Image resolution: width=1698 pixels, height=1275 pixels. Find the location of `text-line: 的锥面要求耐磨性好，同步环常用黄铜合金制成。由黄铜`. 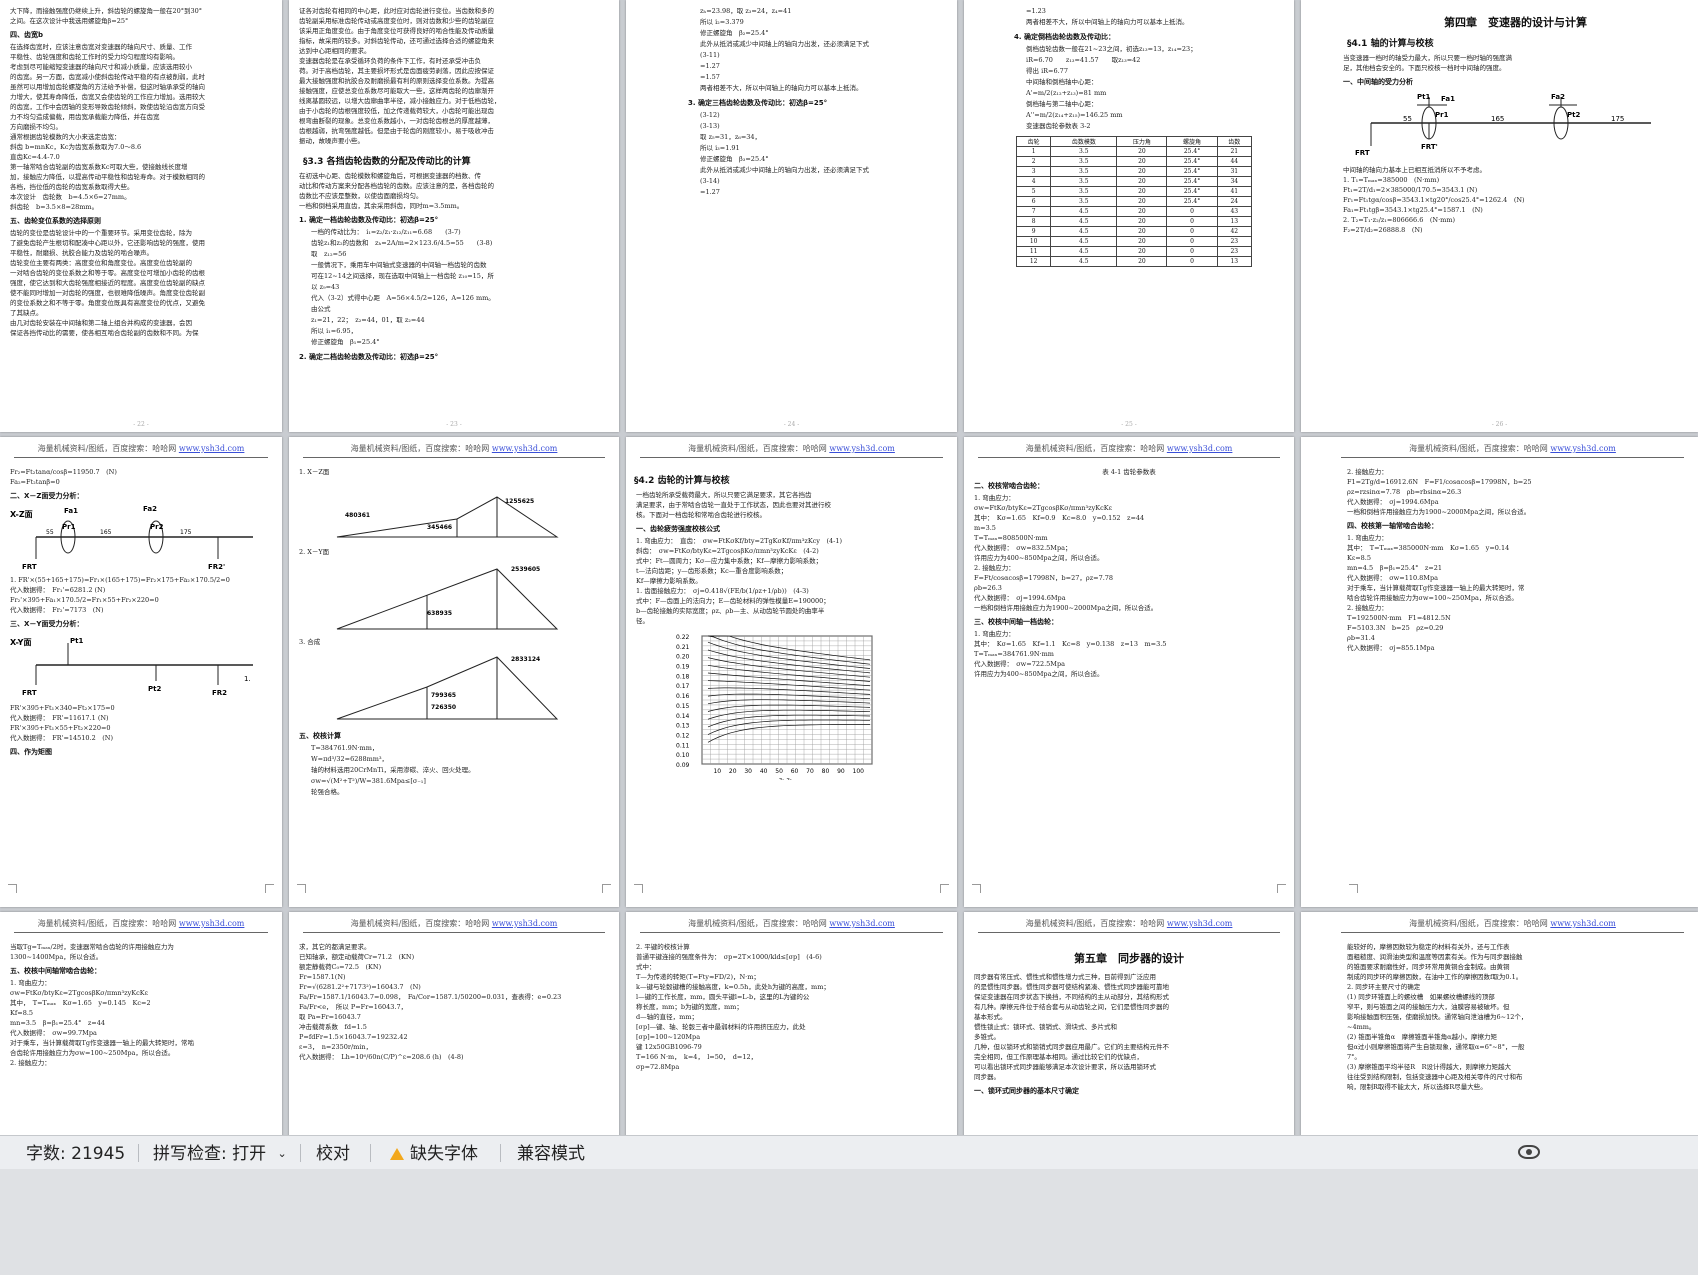

text-line: 的锥面要求耐磨性好，同步环常用黄铜合金制成。由黄铜 is located at coordinates (1428, 967).